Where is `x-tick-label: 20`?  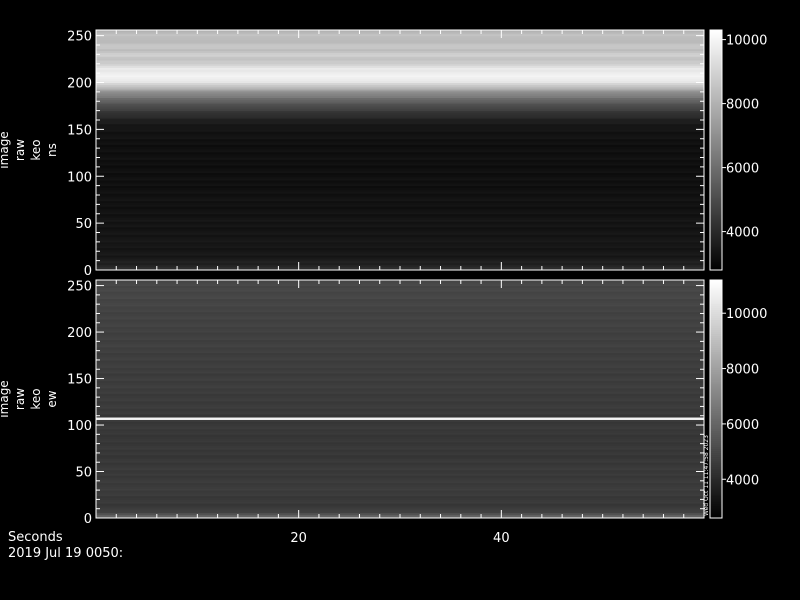
x-tick-label: 20 is located at coordinates (298, 538).